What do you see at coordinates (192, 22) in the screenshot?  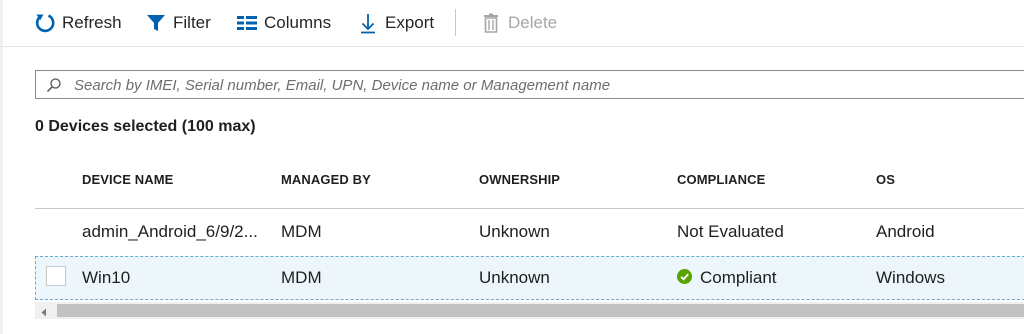 I see `filter-label: Filter` at bounding box center [192, 22].